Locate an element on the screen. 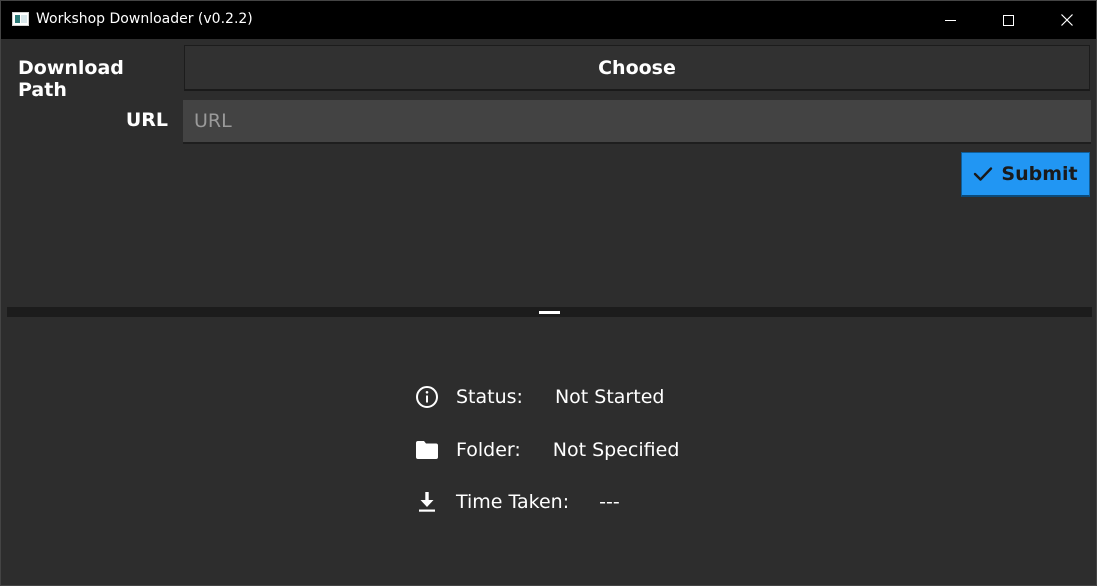 The width and height of the screenshot is (1097, 586). status-key: Status: is located at coordinates (489, 397).